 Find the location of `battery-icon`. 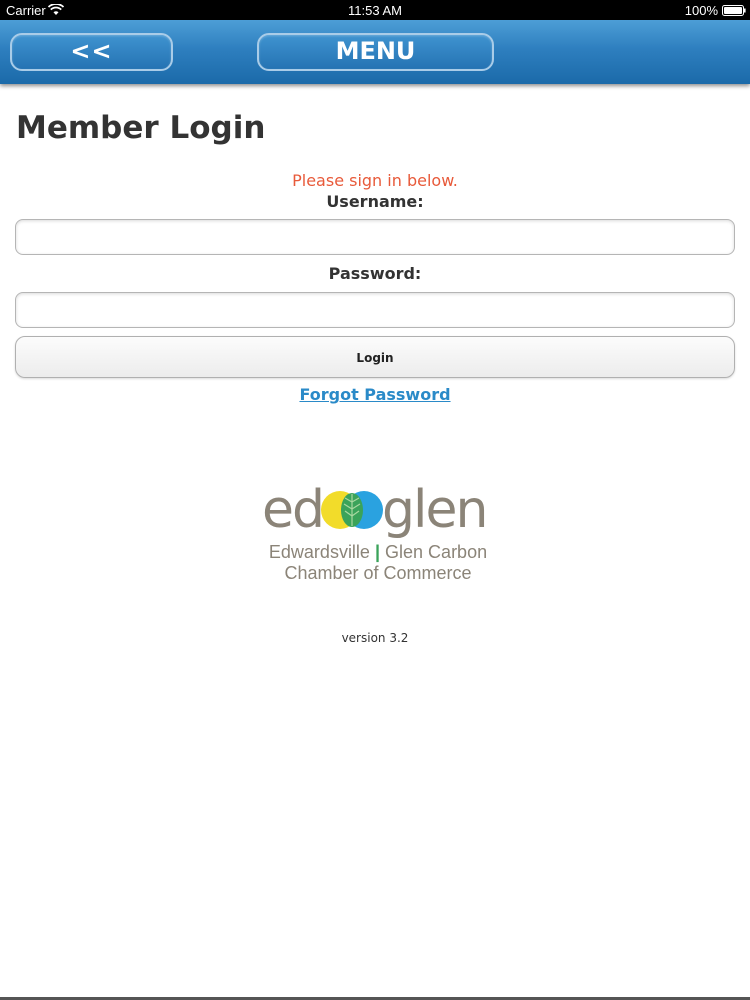

battery-icon is located at coordinates (734, 10).